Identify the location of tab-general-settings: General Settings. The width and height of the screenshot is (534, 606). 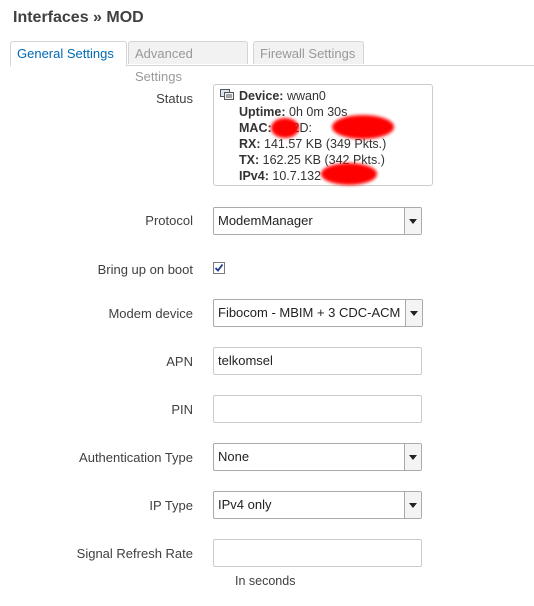
(68, 53).